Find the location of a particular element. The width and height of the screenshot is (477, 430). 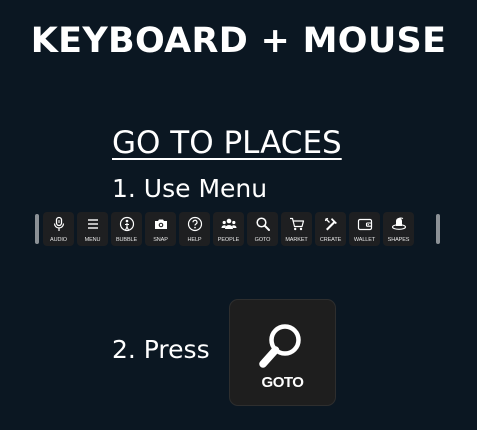

menu-item-goto: GOTO is located at coordinates (262, 229).